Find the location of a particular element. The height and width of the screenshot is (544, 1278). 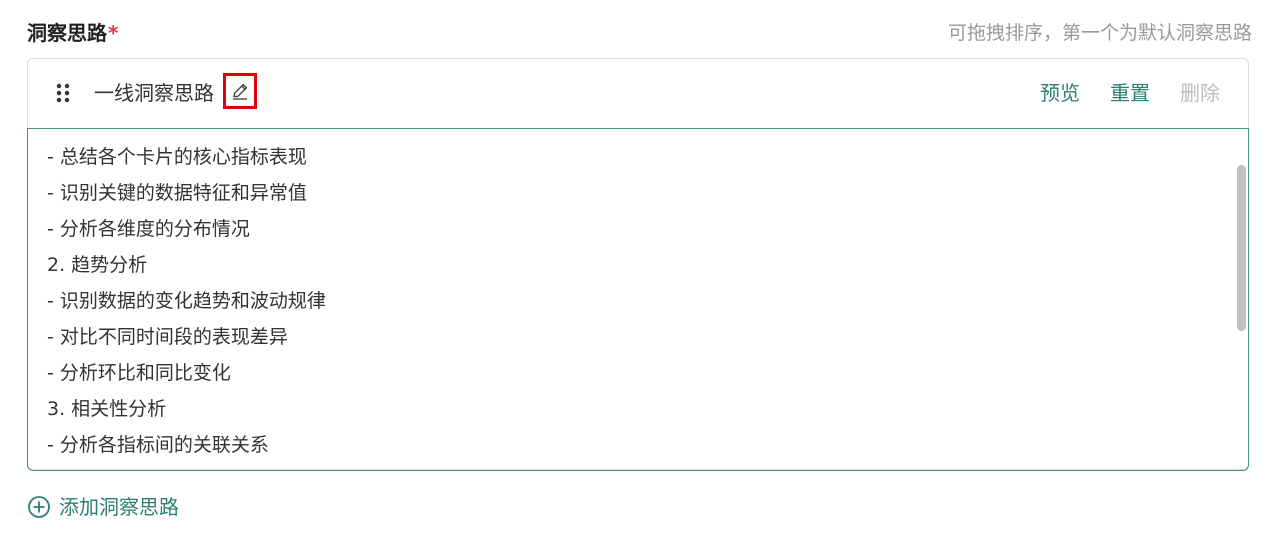

content-line: - 分析各维度的分布情况 is located at coordinates (148, 229).